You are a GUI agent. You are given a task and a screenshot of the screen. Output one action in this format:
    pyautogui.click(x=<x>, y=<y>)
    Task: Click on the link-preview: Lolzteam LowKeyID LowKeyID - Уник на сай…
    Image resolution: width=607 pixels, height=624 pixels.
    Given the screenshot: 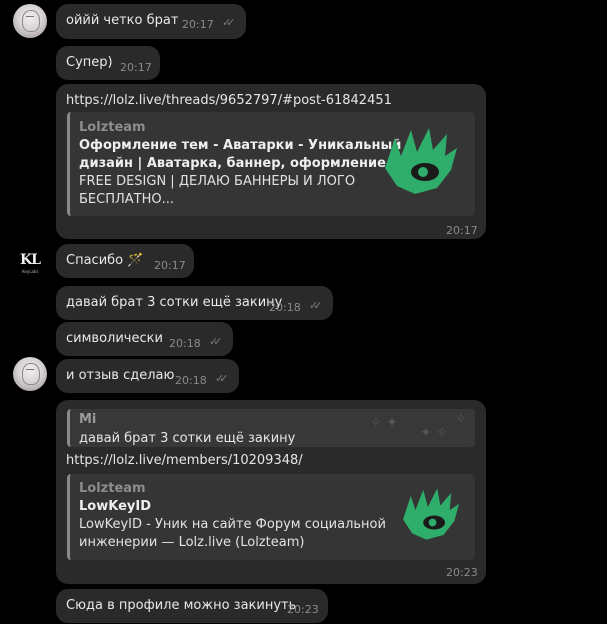 What is the action you would take?
    pyautogui.click(x=271, y=517)
    